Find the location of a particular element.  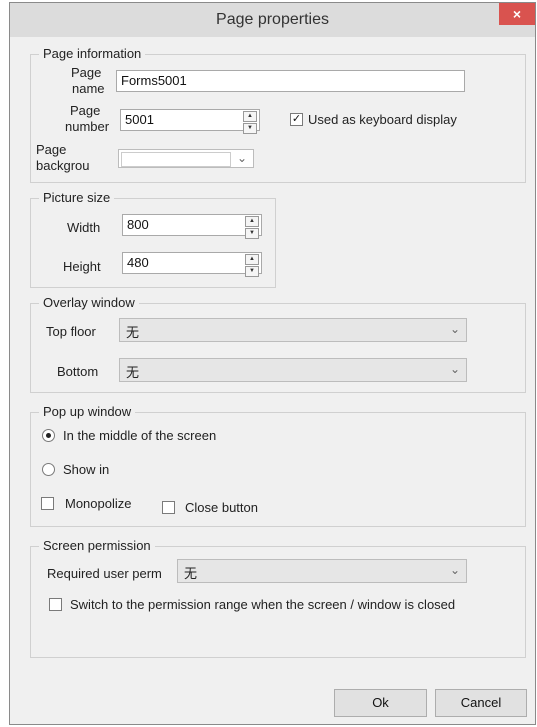

top-floor-select: 无 ⌄ is located at coordinates (293, 330).